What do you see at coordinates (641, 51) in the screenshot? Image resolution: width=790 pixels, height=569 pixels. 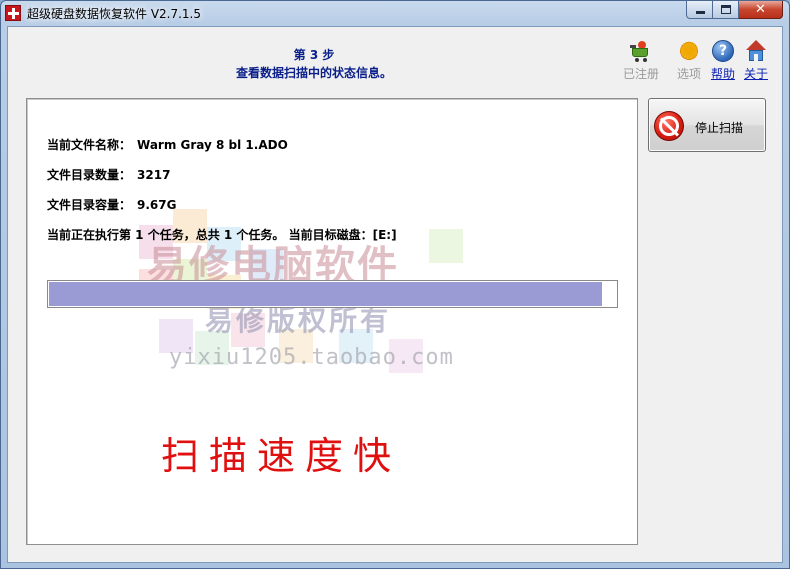 I see `cart-icon` at bounding box center [641, 51].